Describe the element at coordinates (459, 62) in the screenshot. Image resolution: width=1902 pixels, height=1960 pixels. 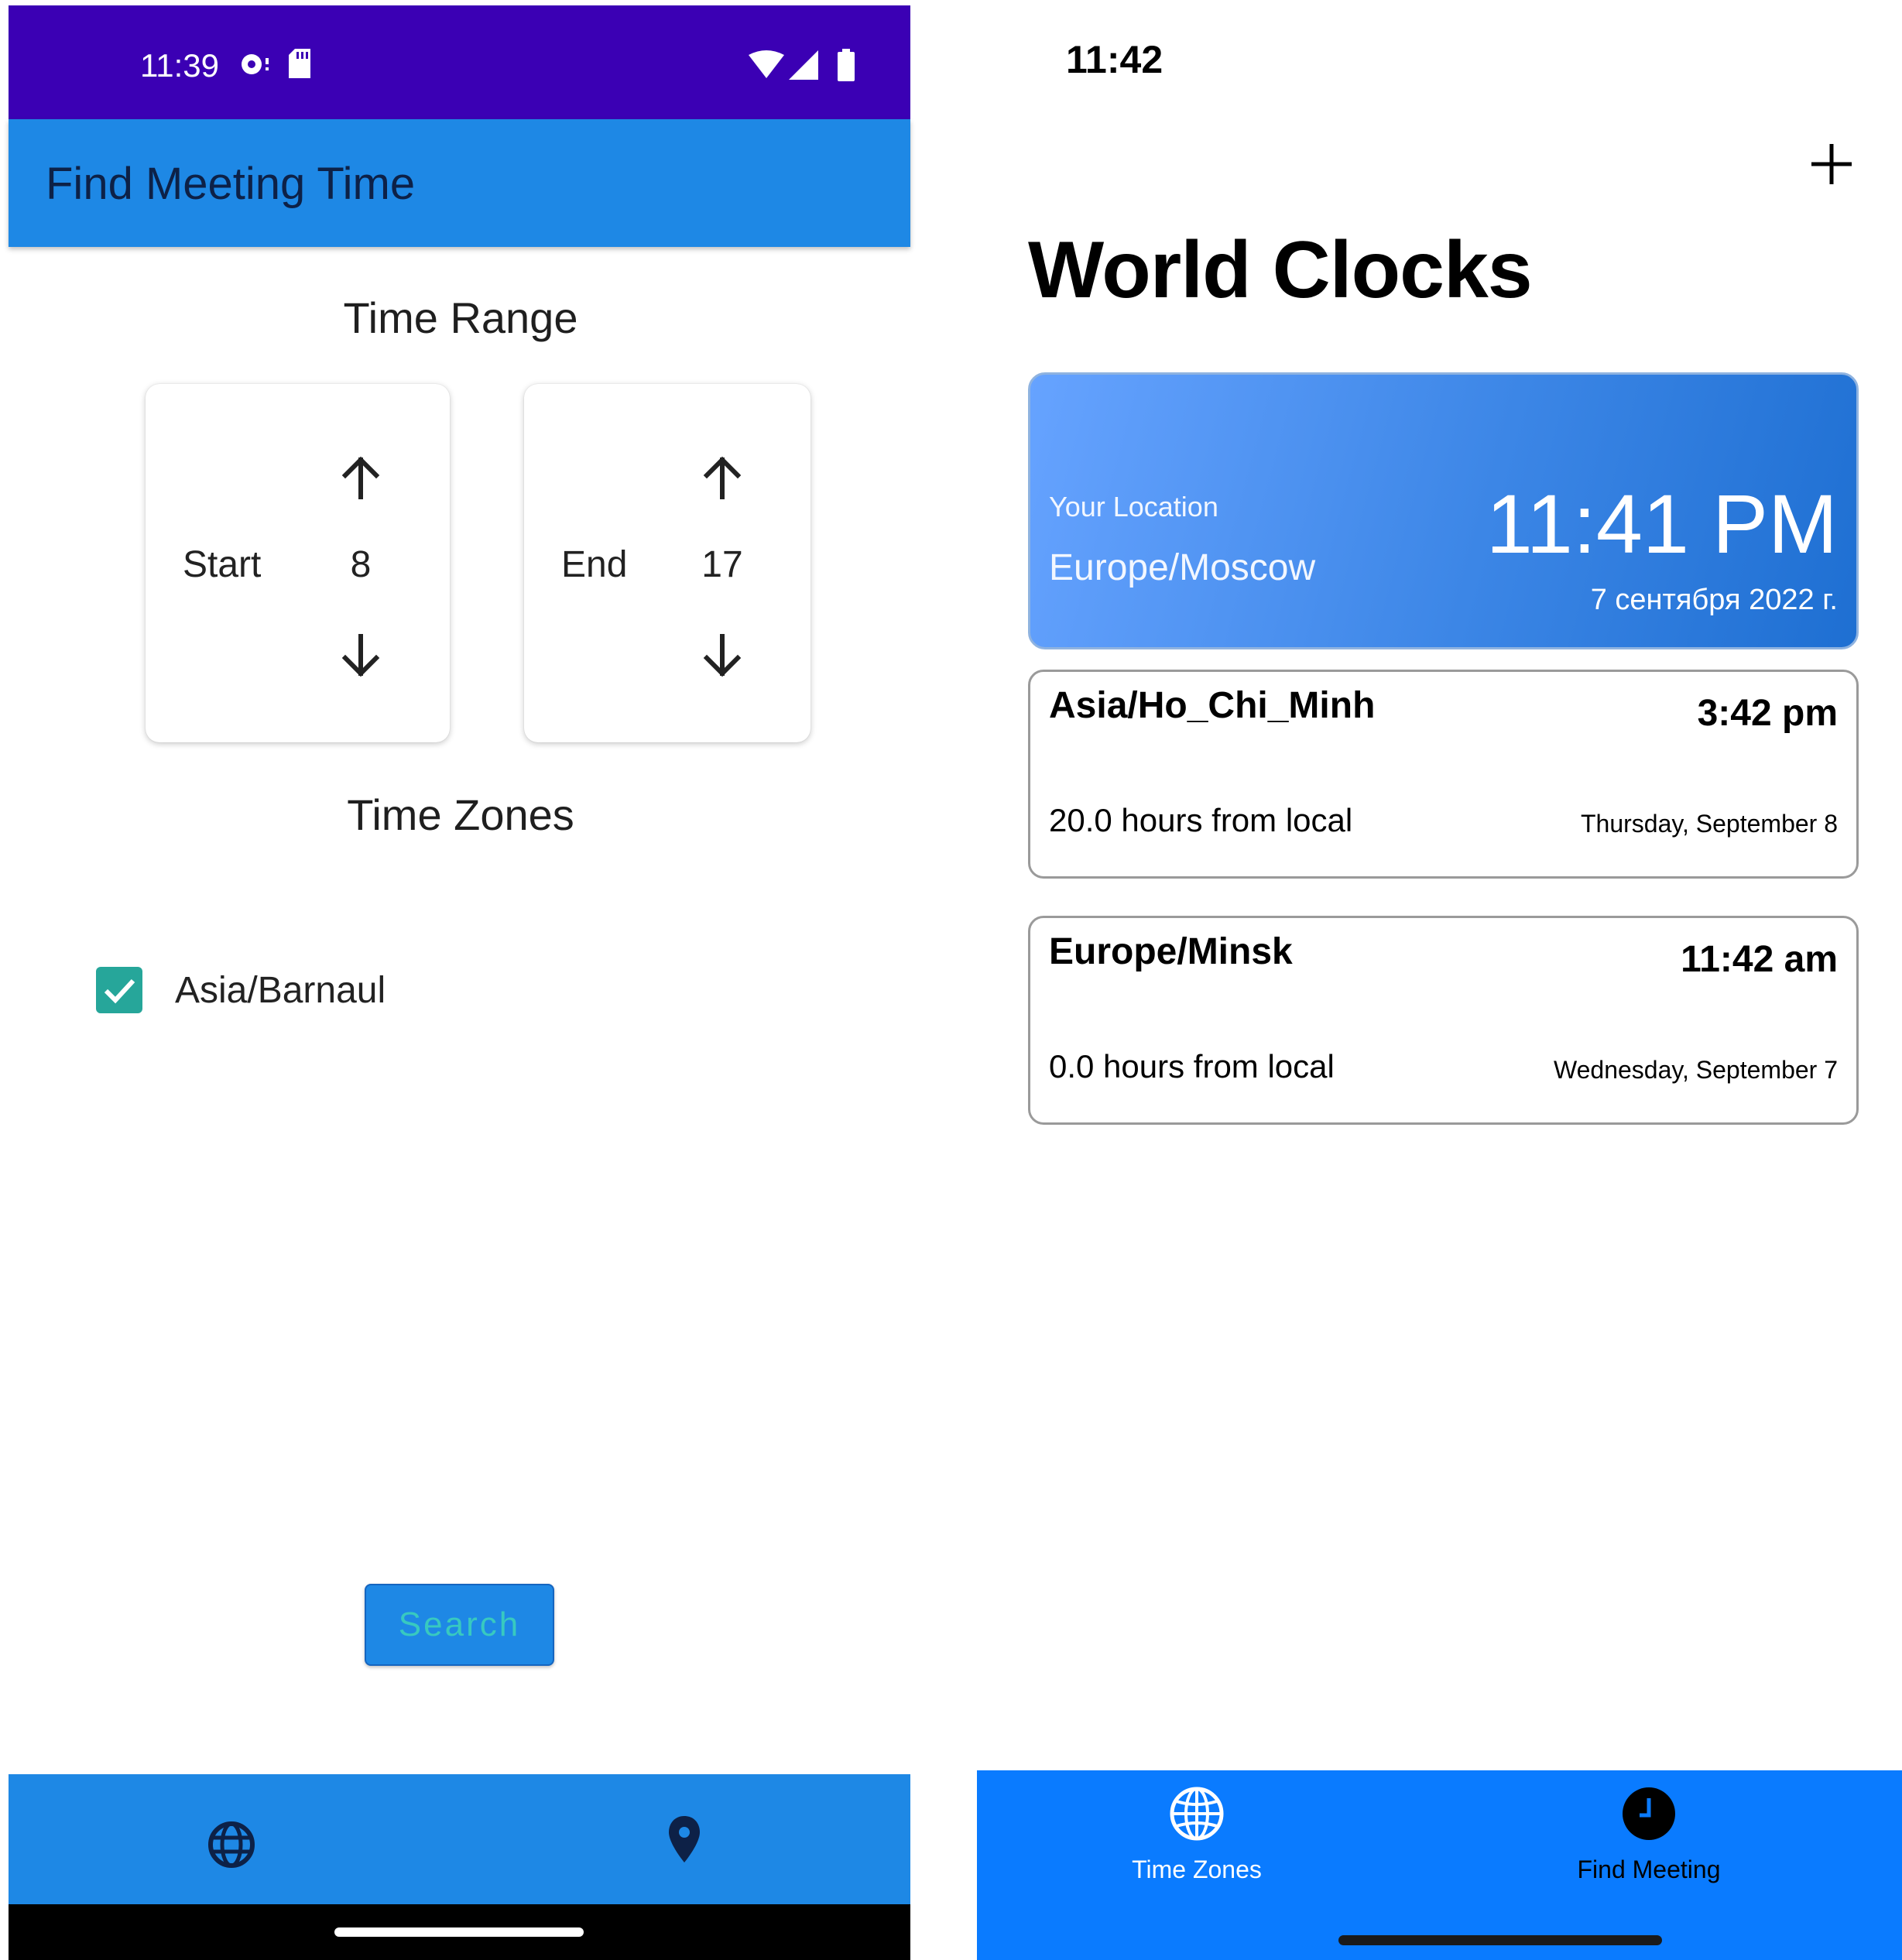
I see `android-status-bar: 11:39` at that location.